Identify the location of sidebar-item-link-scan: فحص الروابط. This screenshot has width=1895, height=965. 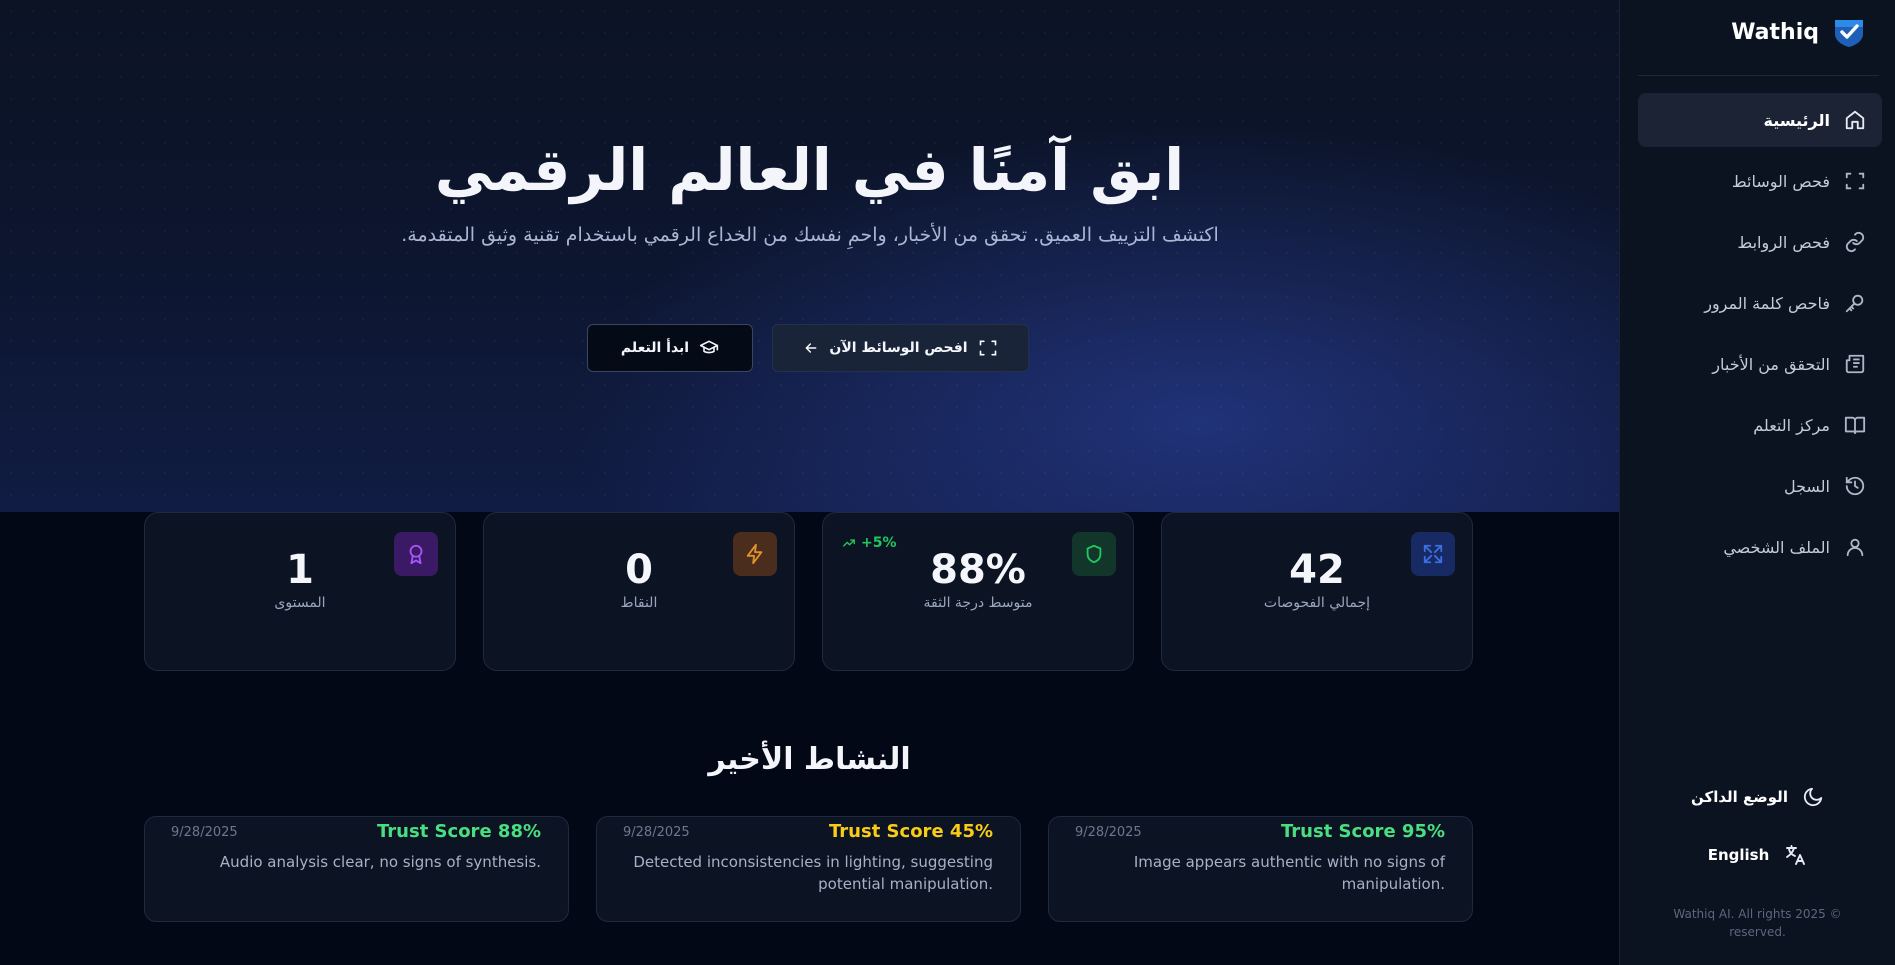
(1760, 242).